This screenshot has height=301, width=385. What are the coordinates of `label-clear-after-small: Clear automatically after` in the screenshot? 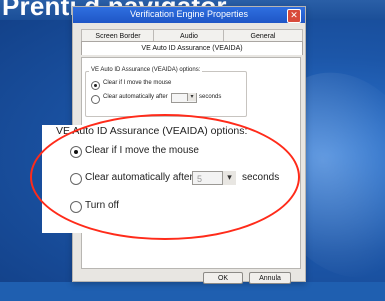 It's located at (135, 97).